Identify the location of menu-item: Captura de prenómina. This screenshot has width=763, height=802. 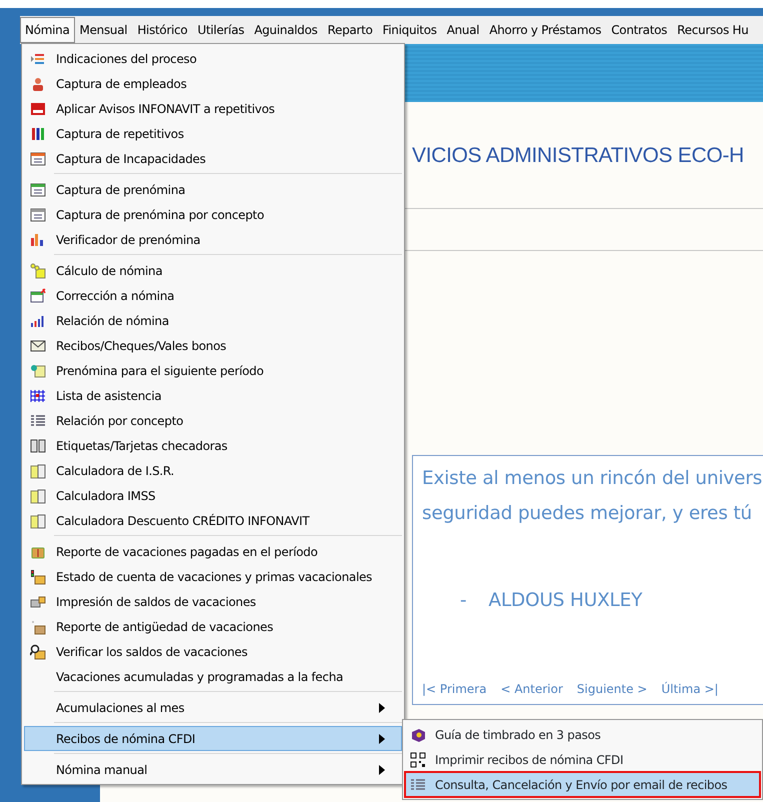
(213, 189).